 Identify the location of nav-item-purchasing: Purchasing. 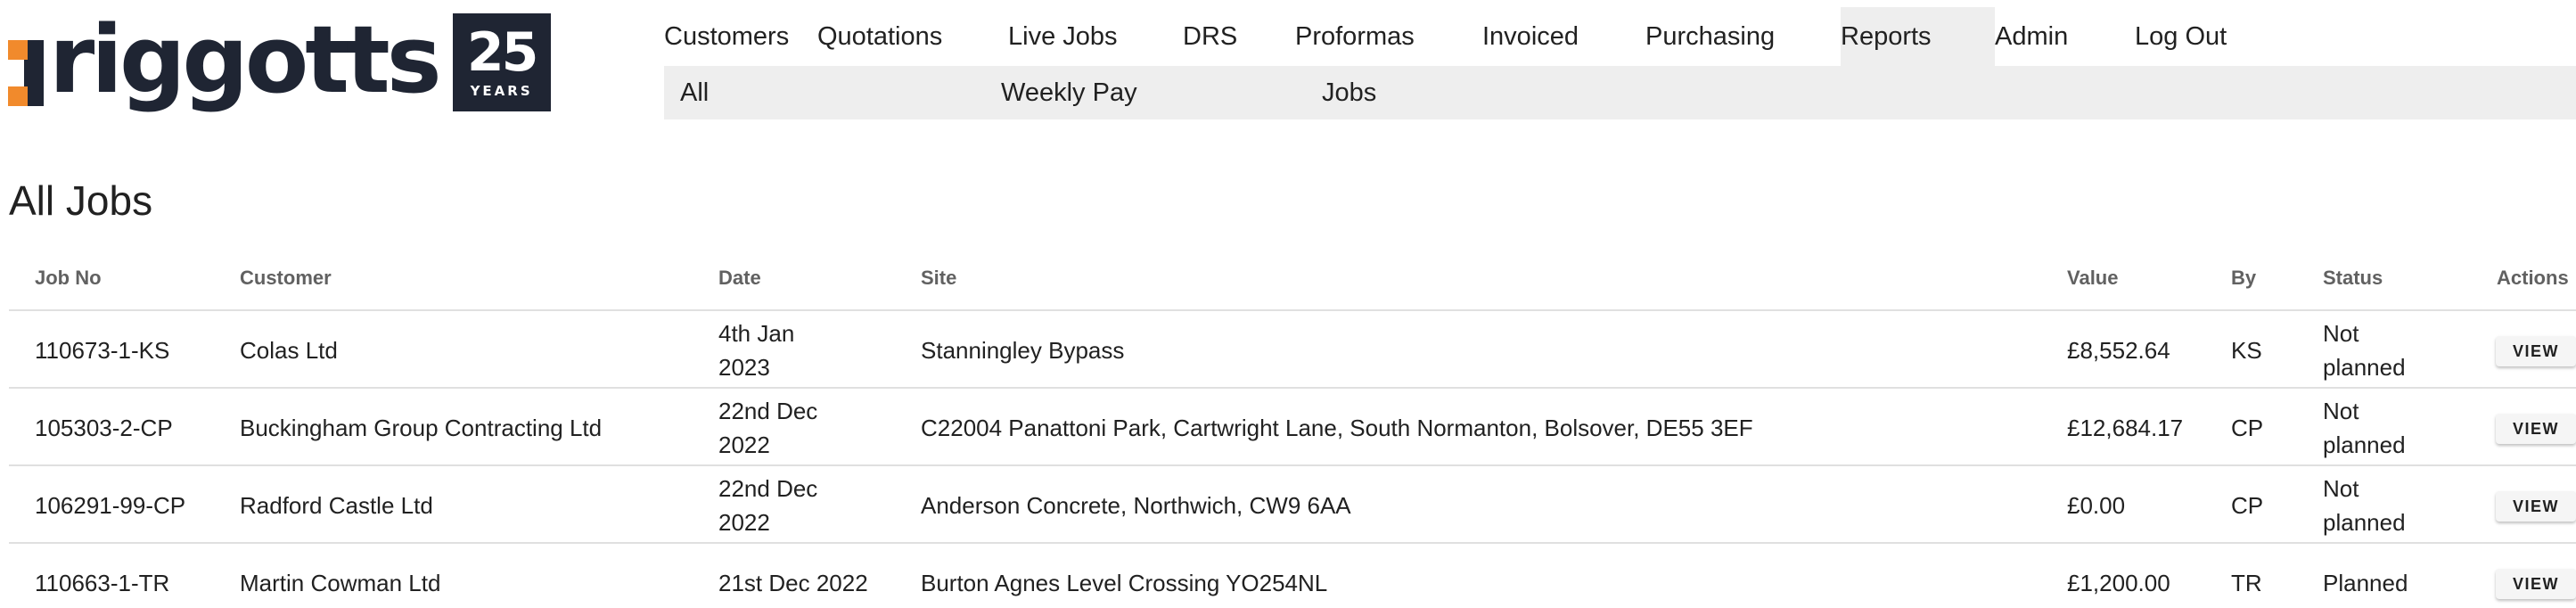
(1743, 36).